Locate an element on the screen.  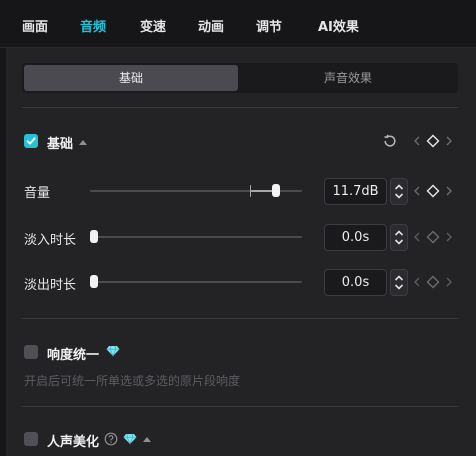
loudness-checkbox is located at coordinates (31, 352).